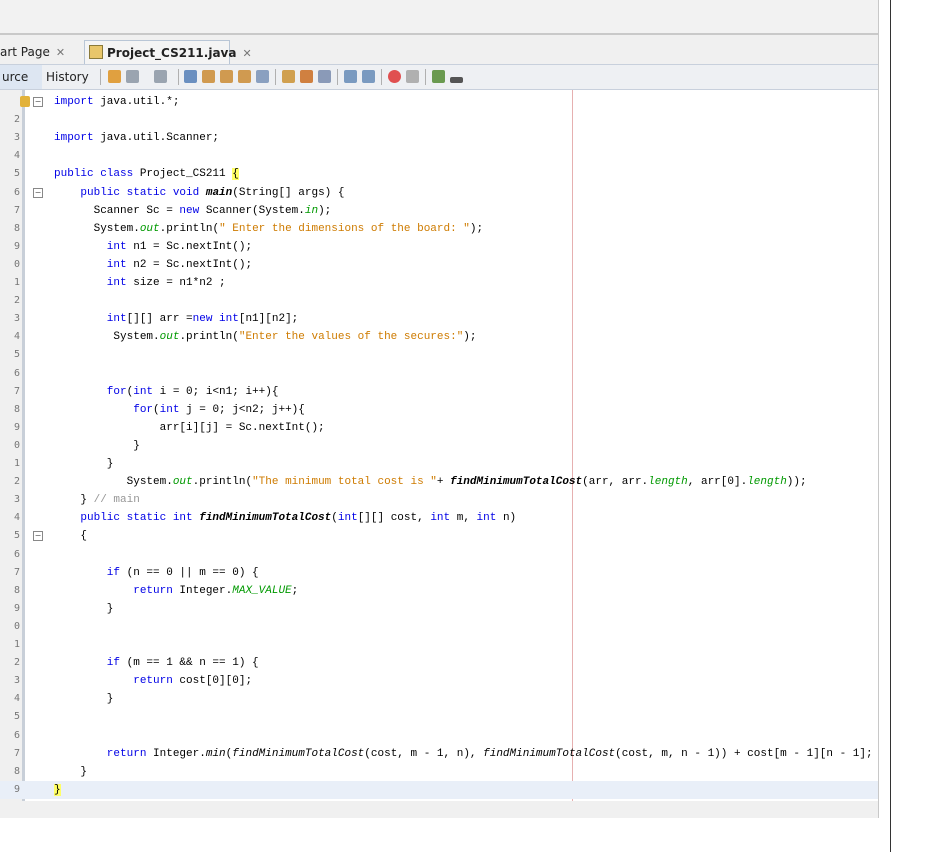 Image resolution: width=928 pixels, height=852 pixels. What do you see at coordinates (439, 500) in the screenshot?
I see `code-line: 3 } // main` at bounding box center [439, 500].